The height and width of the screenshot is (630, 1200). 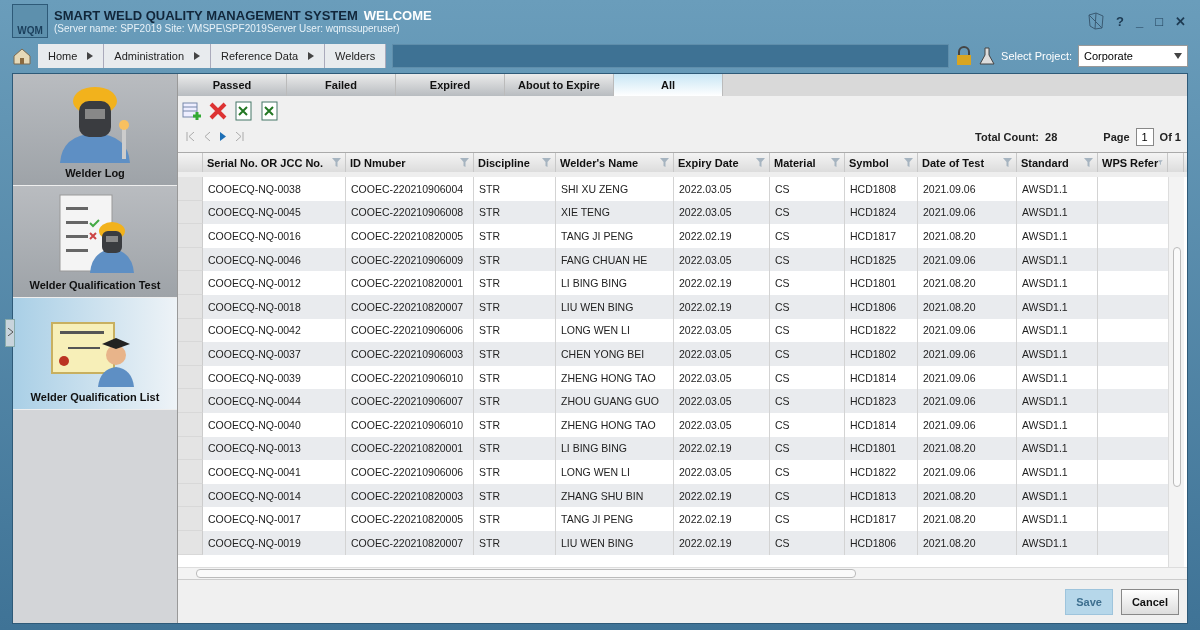 I want to click on table-cell: COOEC-220210906006, so click(x=410, y=472).